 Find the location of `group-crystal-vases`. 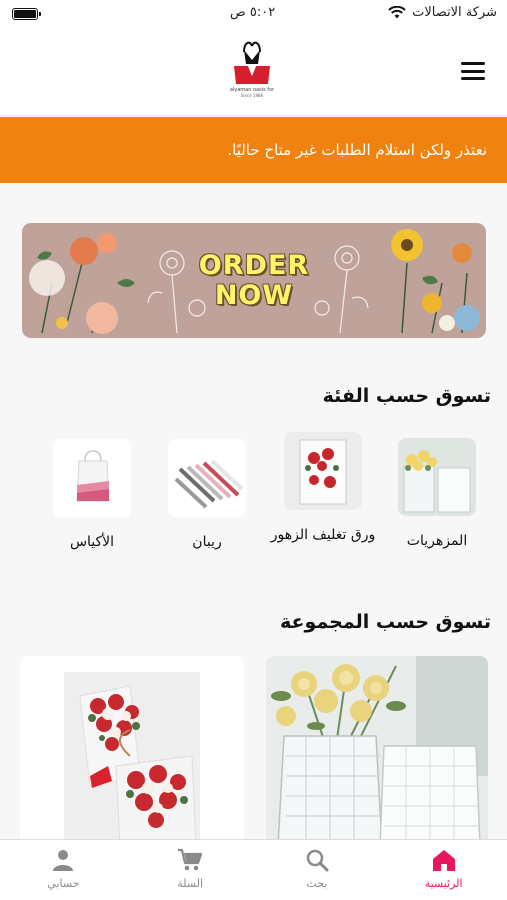

group-crystal-vases is located at coordinates (377, 751).